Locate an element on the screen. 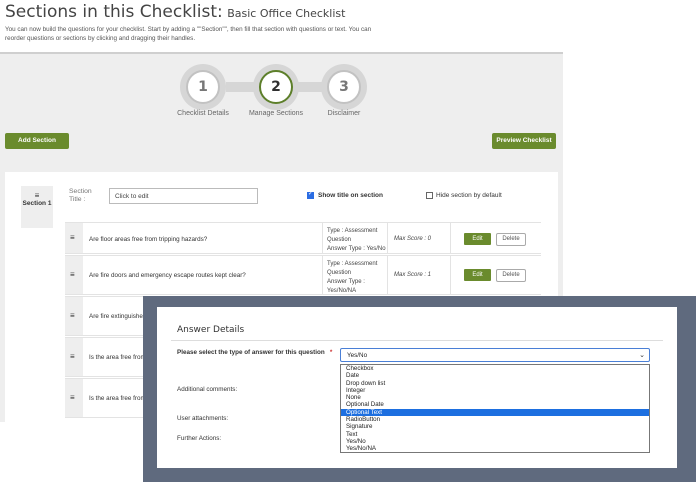  section-label: Section 1 is located at coordinates (37, 203).